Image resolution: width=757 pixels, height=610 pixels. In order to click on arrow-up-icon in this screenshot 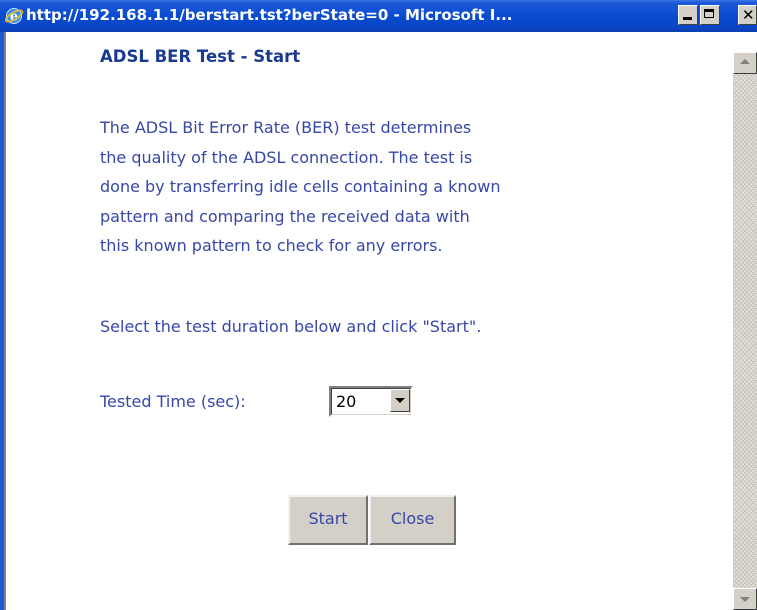, I will do `click(745, 61)`.